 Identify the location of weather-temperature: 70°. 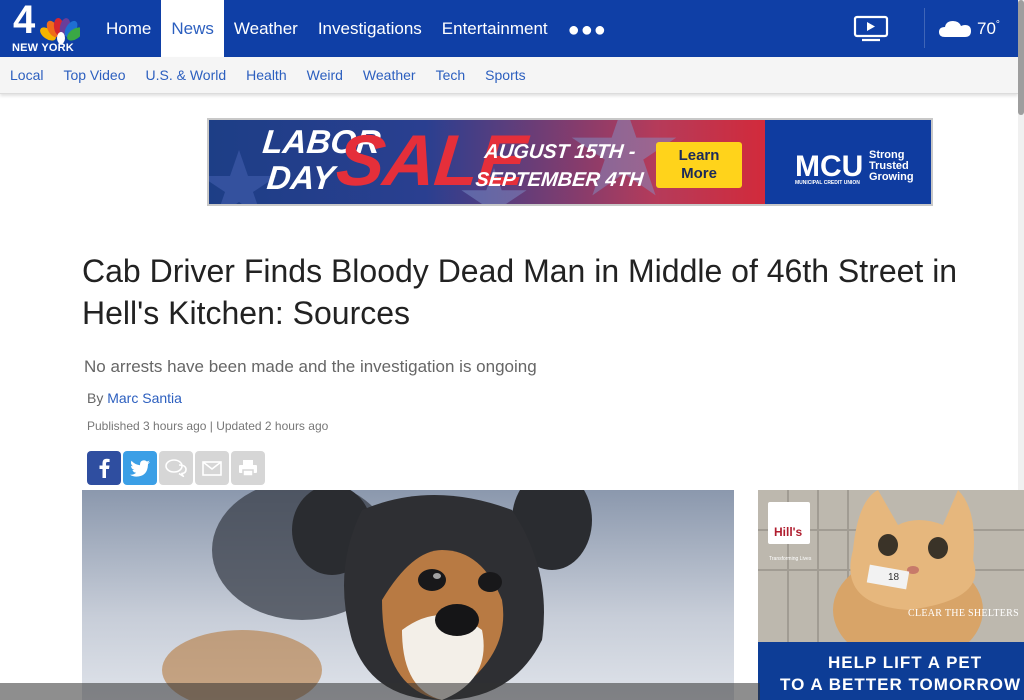
(988, 28).